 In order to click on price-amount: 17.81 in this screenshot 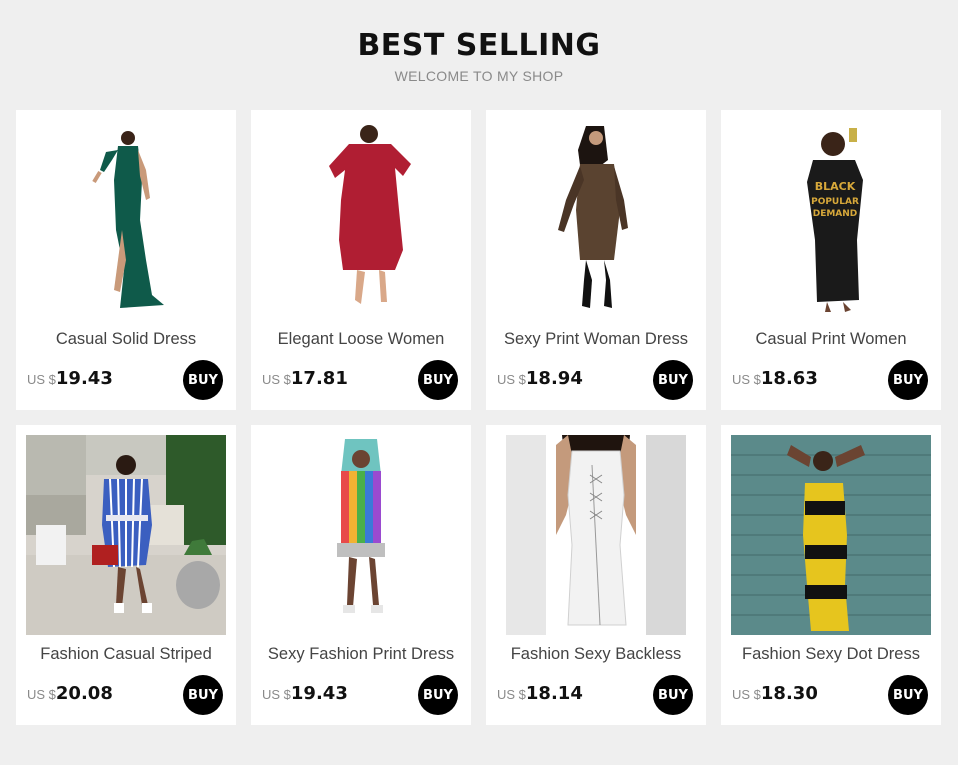, I will do `click(319, 378)`.